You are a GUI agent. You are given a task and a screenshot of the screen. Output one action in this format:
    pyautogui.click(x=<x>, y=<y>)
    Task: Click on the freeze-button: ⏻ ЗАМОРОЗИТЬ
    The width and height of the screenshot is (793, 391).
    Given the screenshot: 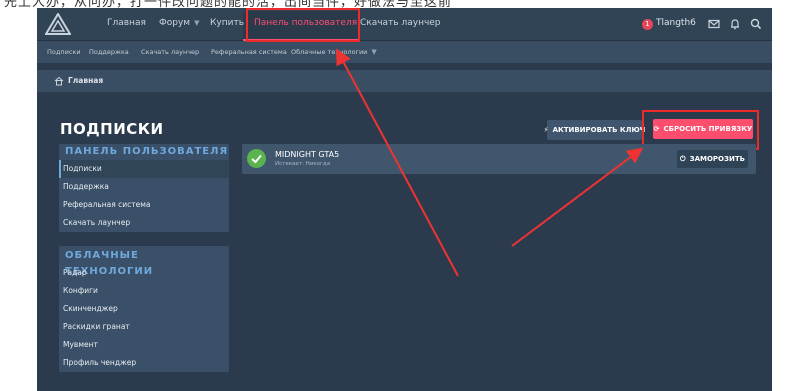 What is the action you would take?
    pyautogui.click(x=712, y=159)
    